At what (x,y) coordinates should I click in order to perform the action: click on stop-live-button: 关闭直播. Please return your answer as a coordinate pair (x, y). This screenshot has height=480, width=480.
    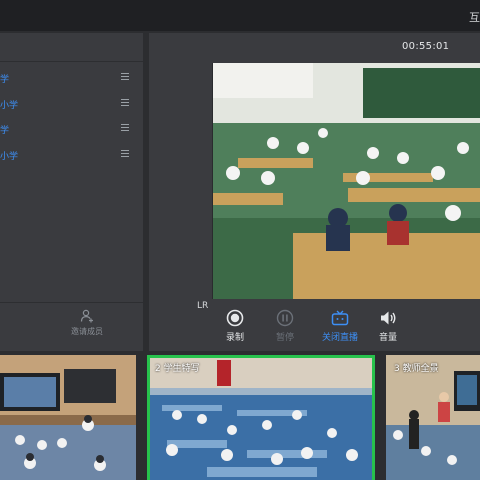
    Looking at the image, I should click on (340, 324).